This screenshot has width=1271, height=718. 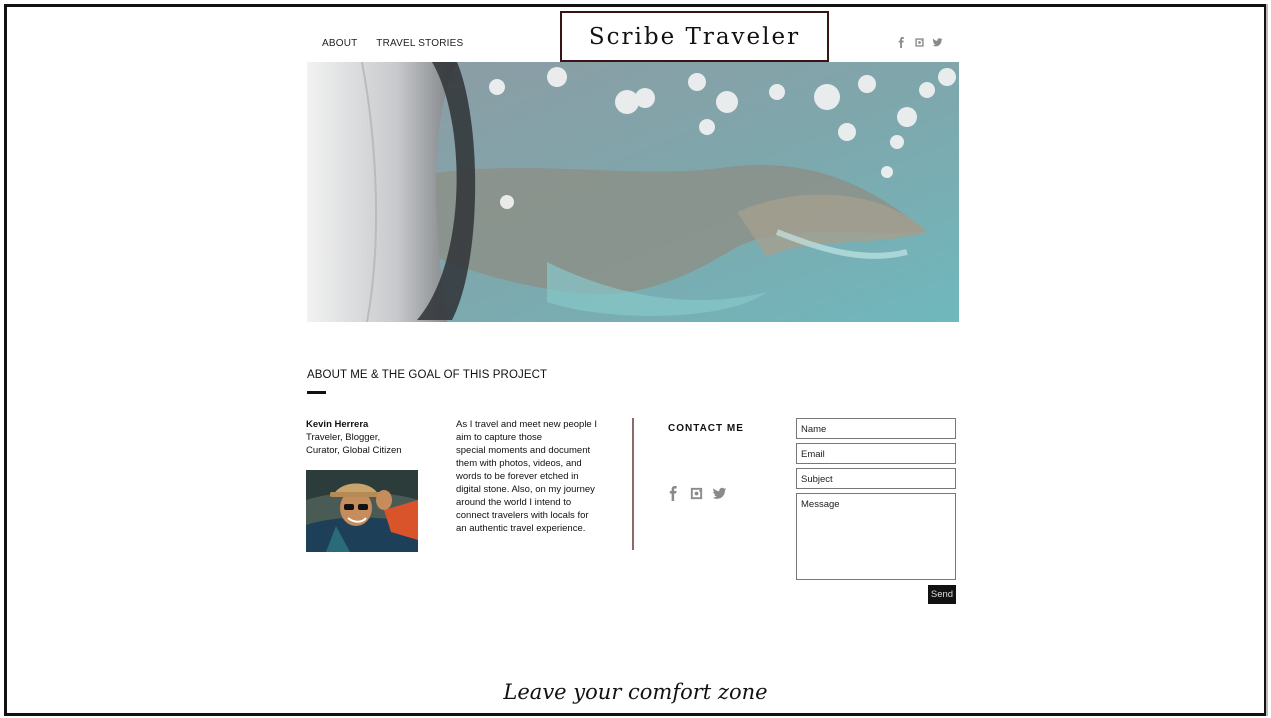 I want to click on message-field: Message, so click(x=876, y=536).